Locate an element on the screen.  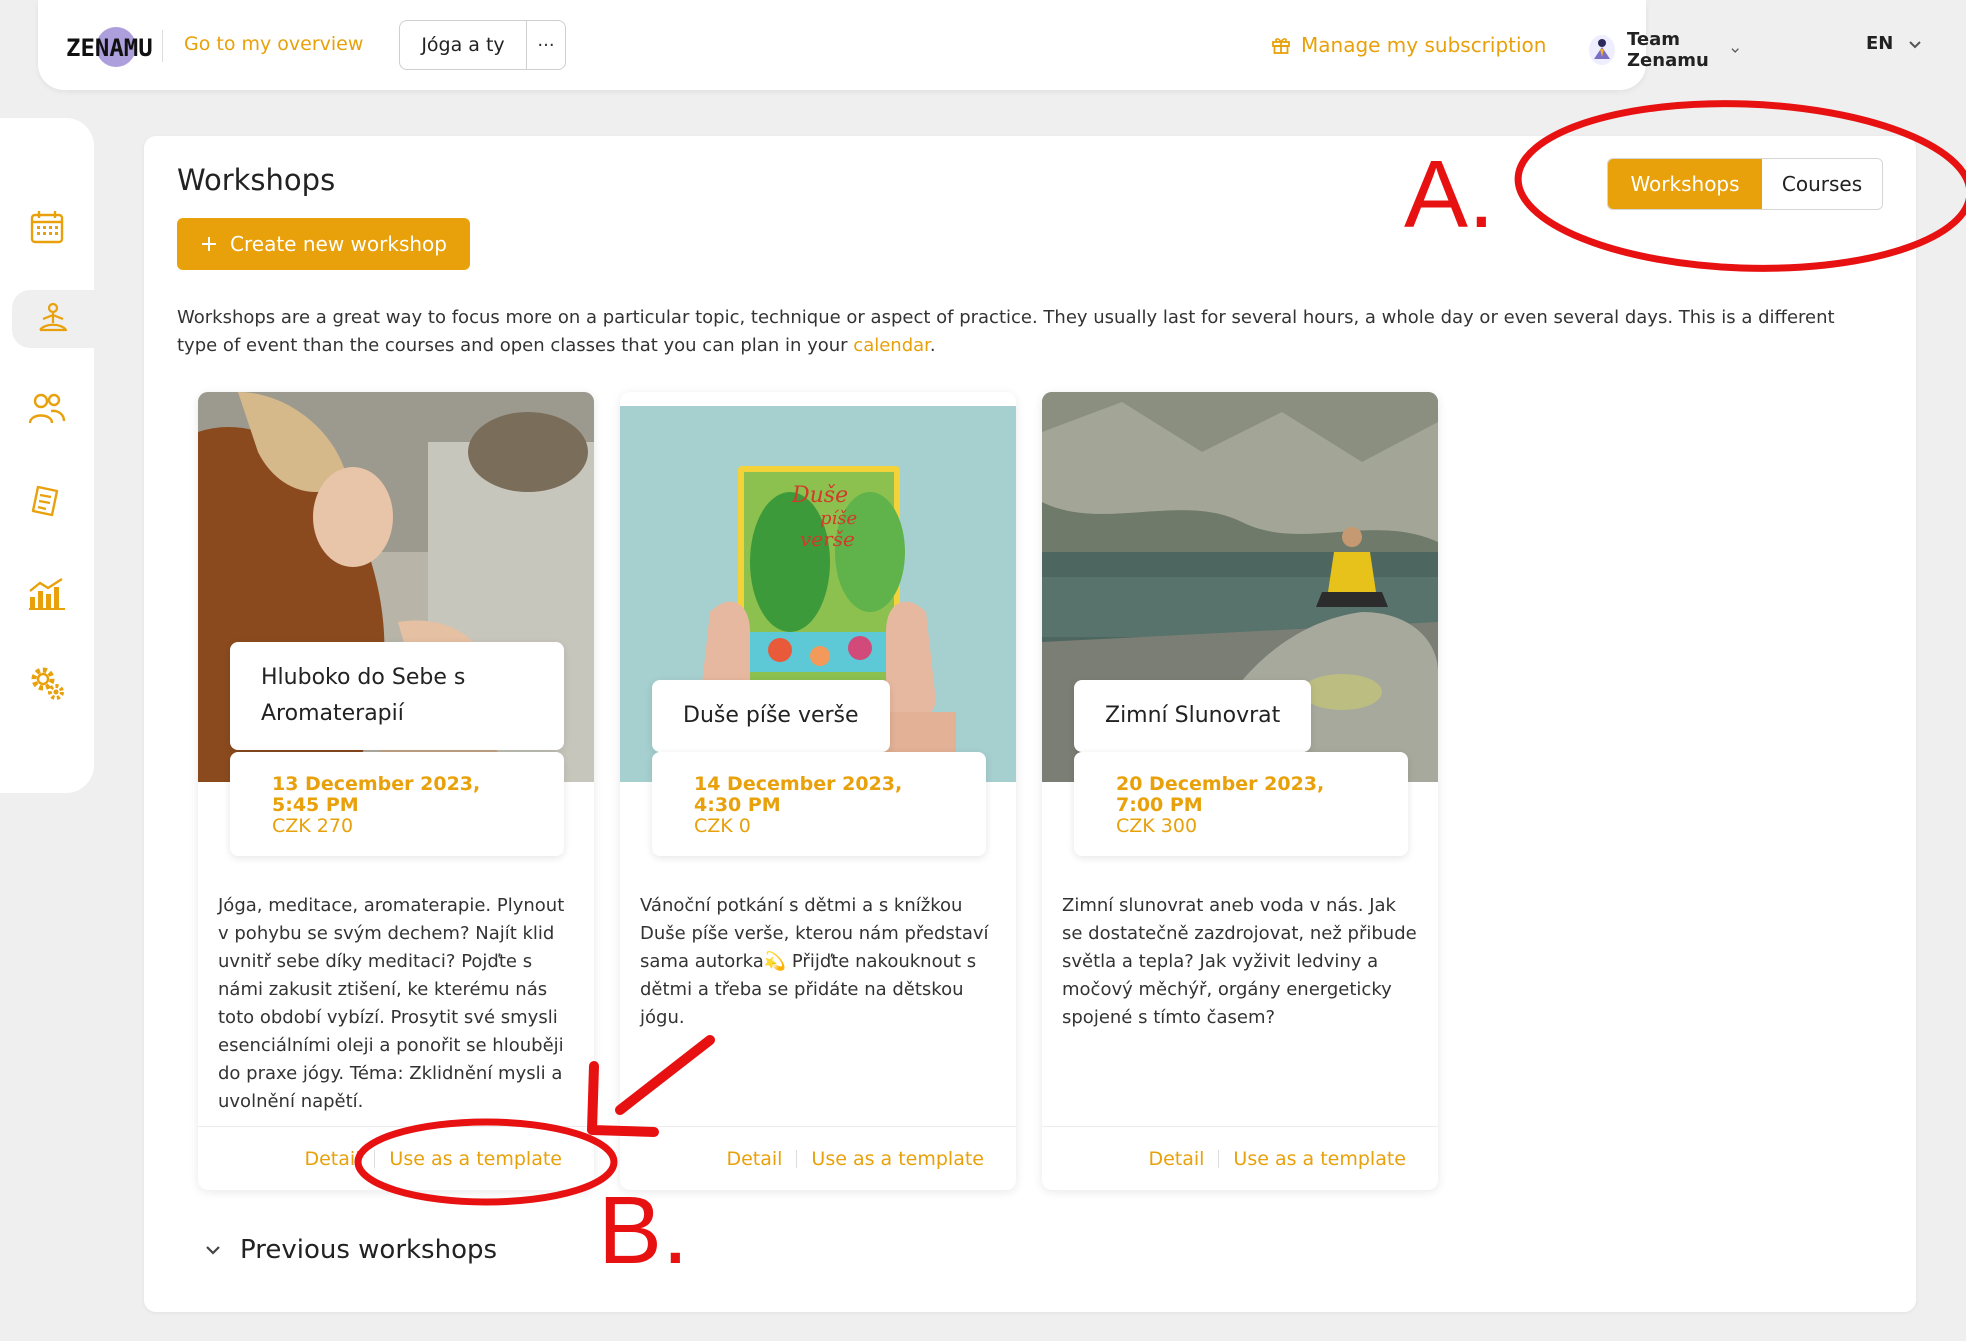
create-workshop-button: Create new workshop is located at coordinates (323, 244).